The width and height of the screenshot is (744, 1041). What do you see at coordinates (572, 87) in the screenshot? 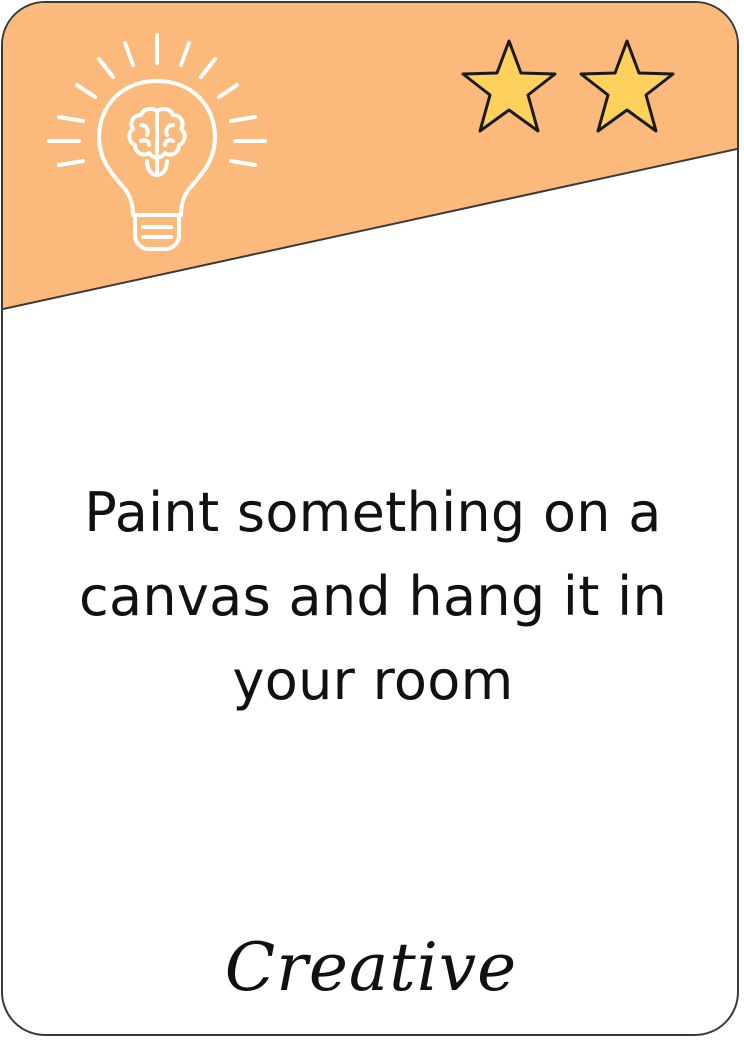
I see `difficulty-rating` at bounding box center [572, 87].